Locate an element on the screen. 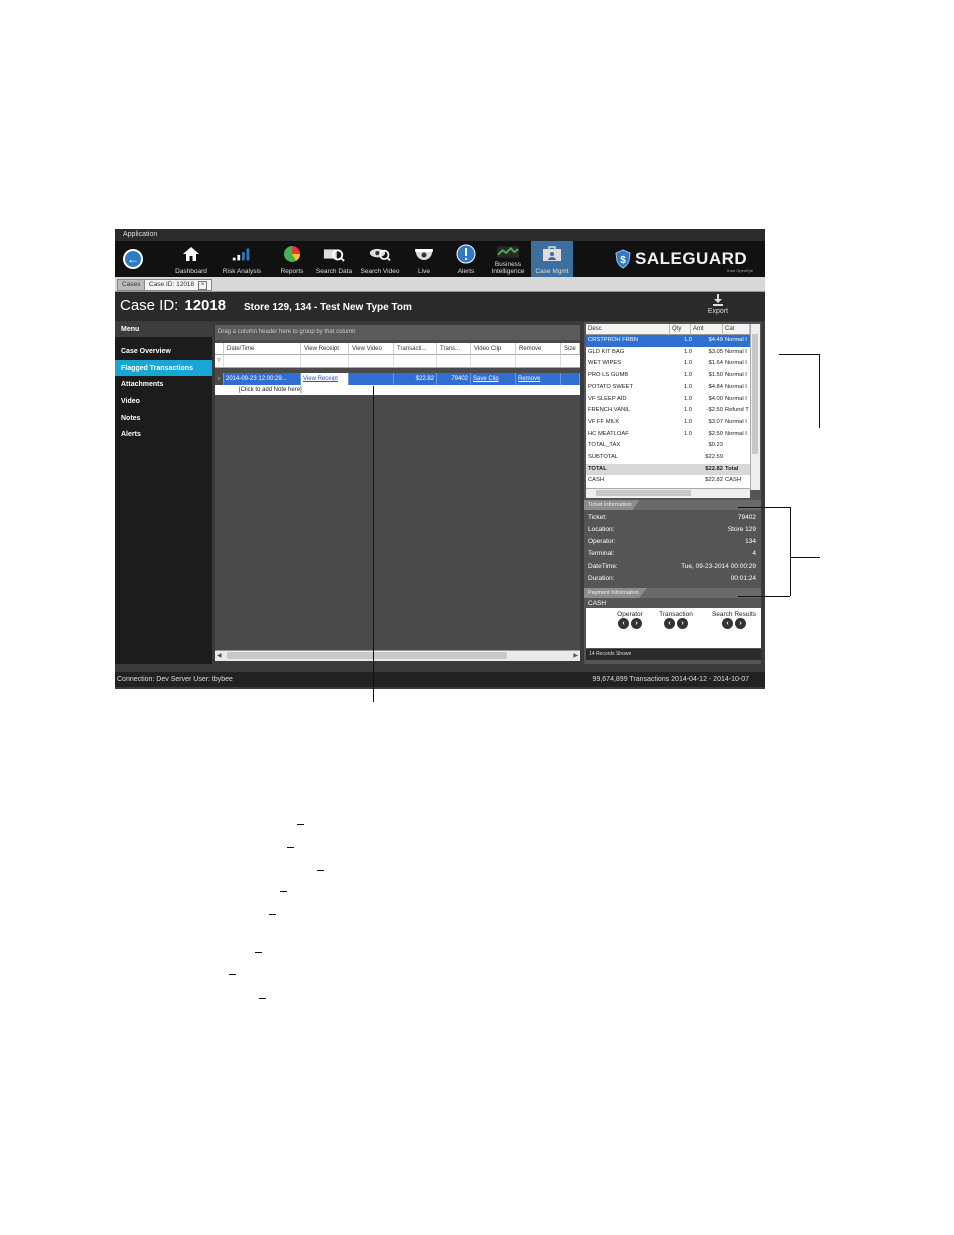  save-clip-link: Save Clip is located at coordinates (486, 379).